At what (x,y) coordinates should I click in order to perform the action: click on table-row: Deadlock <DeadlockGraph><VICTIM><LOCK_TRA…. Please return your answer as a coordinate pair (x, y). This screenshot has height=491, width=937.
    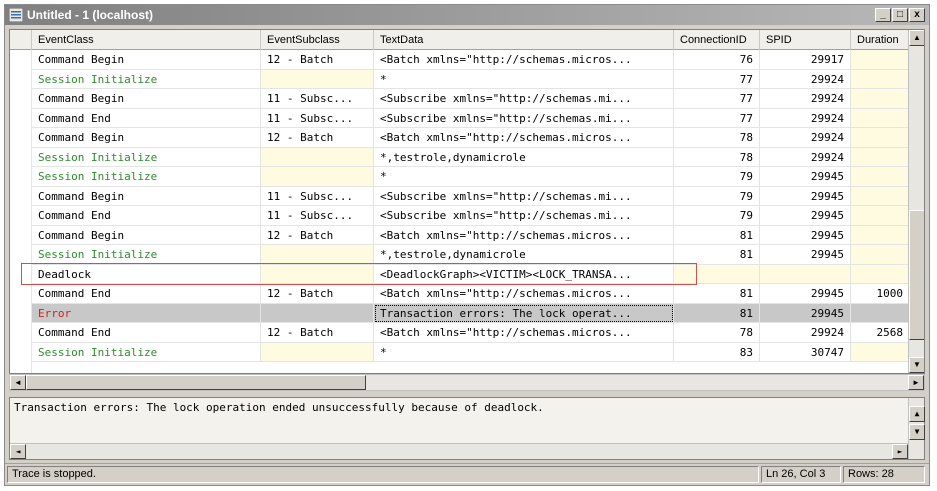
    Looking at the image, I should click on (460, 274).